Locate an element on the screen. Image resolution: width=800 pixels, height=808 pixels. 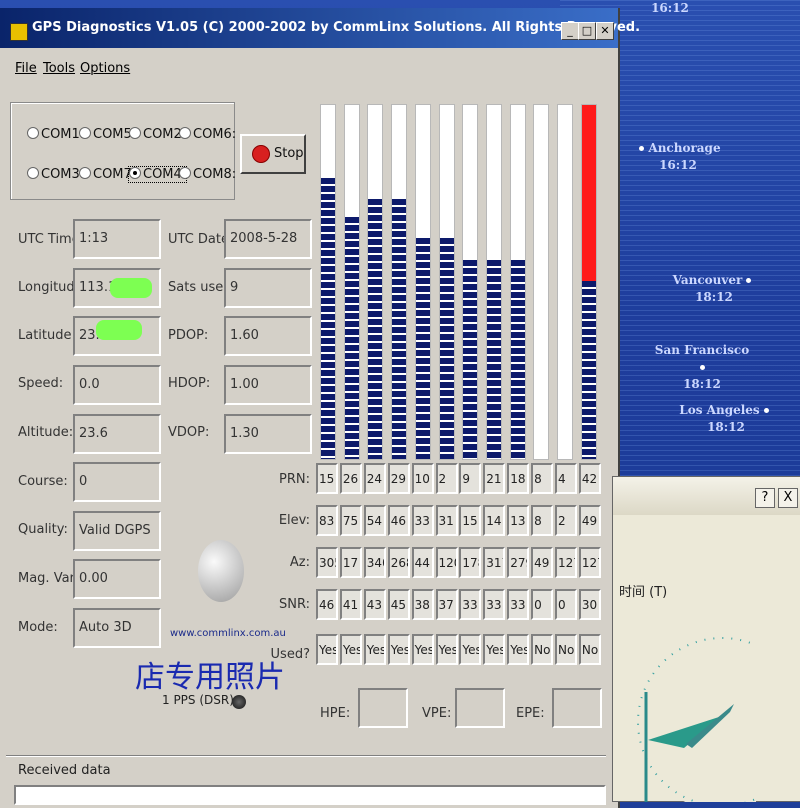
field-utc-time: 1:13 is located at coordinates (117, 239).